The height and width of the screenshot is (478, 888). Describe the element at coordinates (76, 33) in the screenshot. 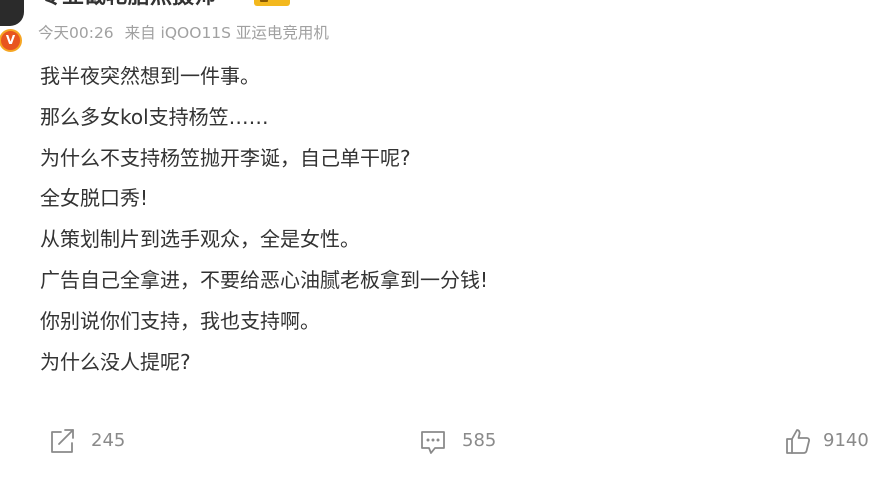

I see `post-time: 今天00:26` at that location.